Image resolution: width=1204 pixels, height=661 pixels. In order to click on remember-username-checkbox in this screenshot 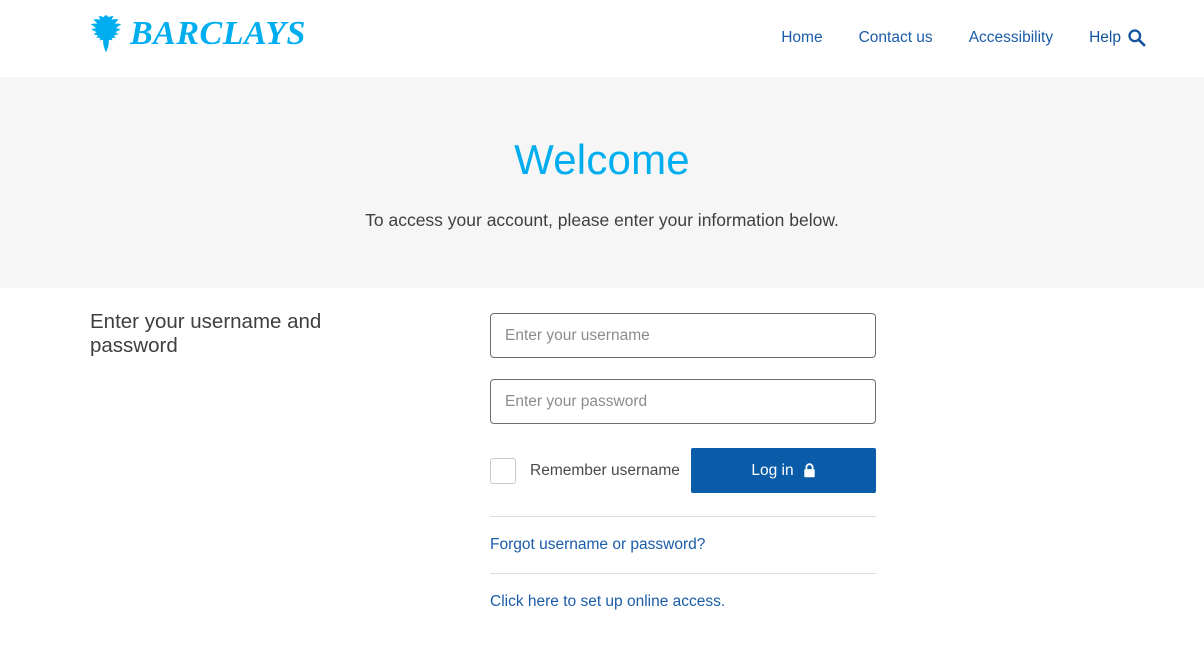, I will do `click(503, 470)`.